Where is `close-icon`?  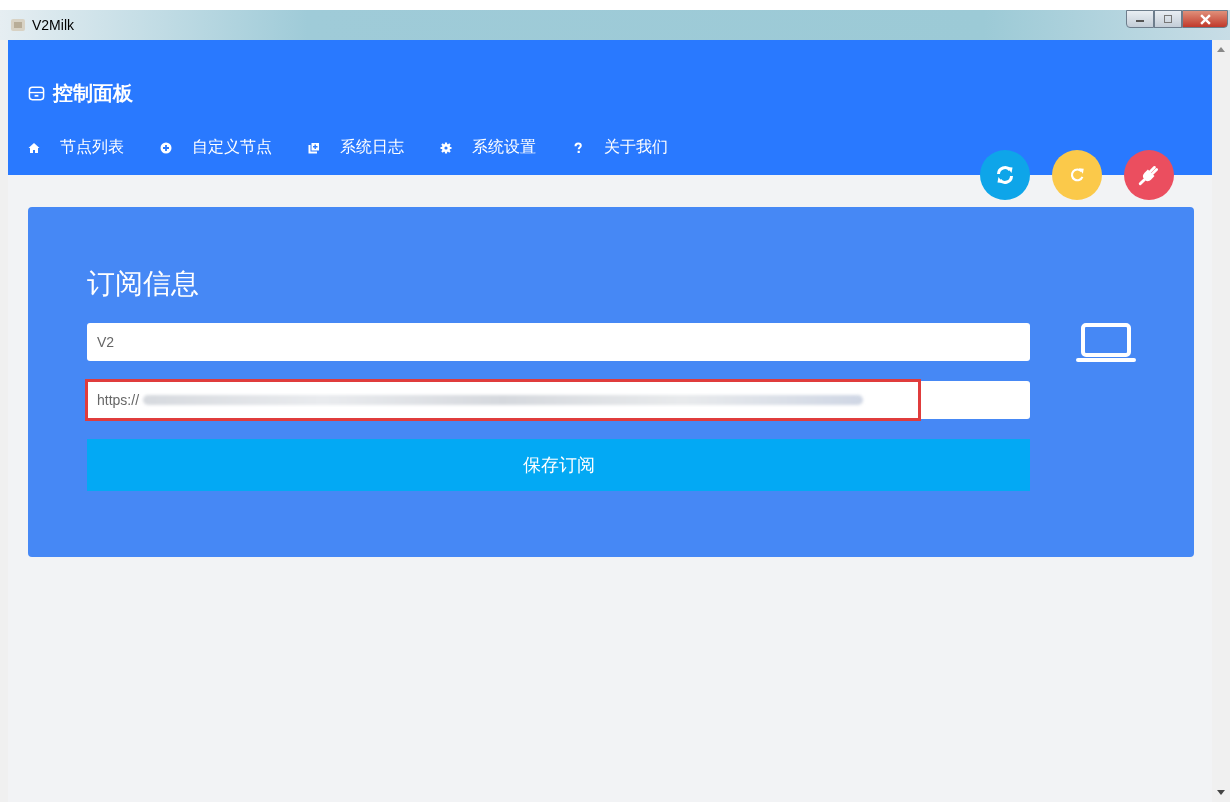
close-icon is located at coordinates (1205, 19).